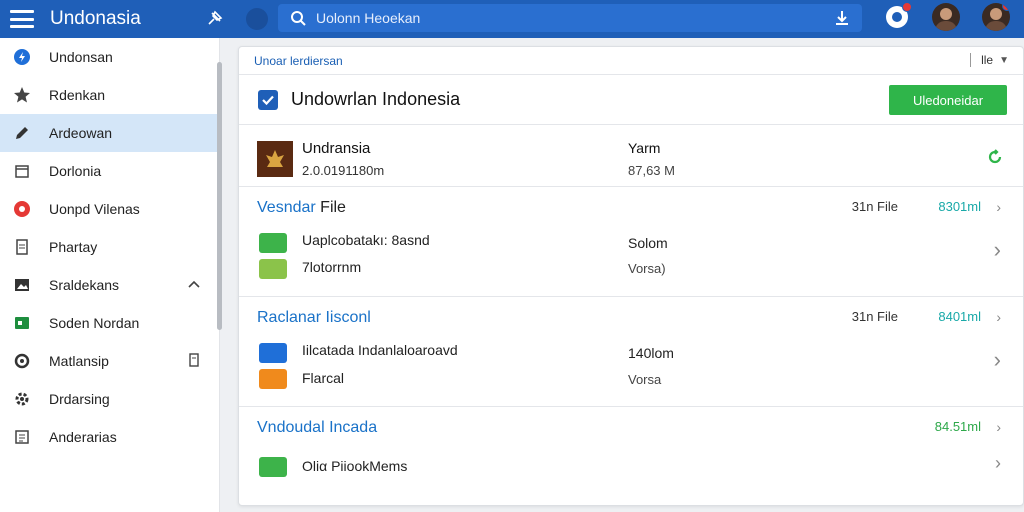 This screenshot has height=512, width=1024. What do you see at coordinates (959, 206) in the screenshot?
I see `group-size: 8301ml` at bounding box center [959, 206].